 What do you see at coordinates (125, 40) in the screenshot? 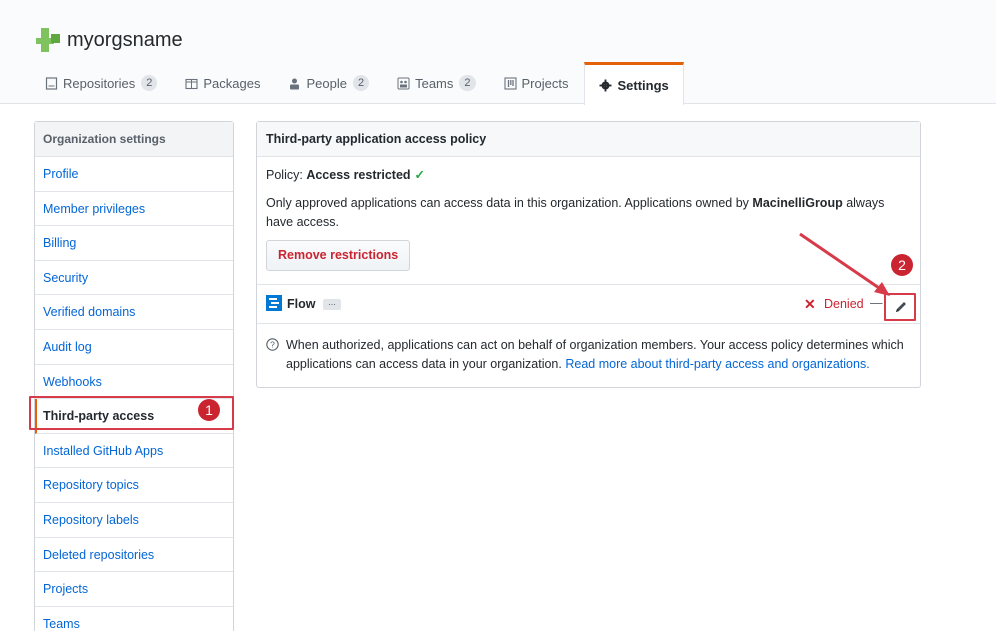
I see `org-name: myorgsname` at bounding box center [125, 40].